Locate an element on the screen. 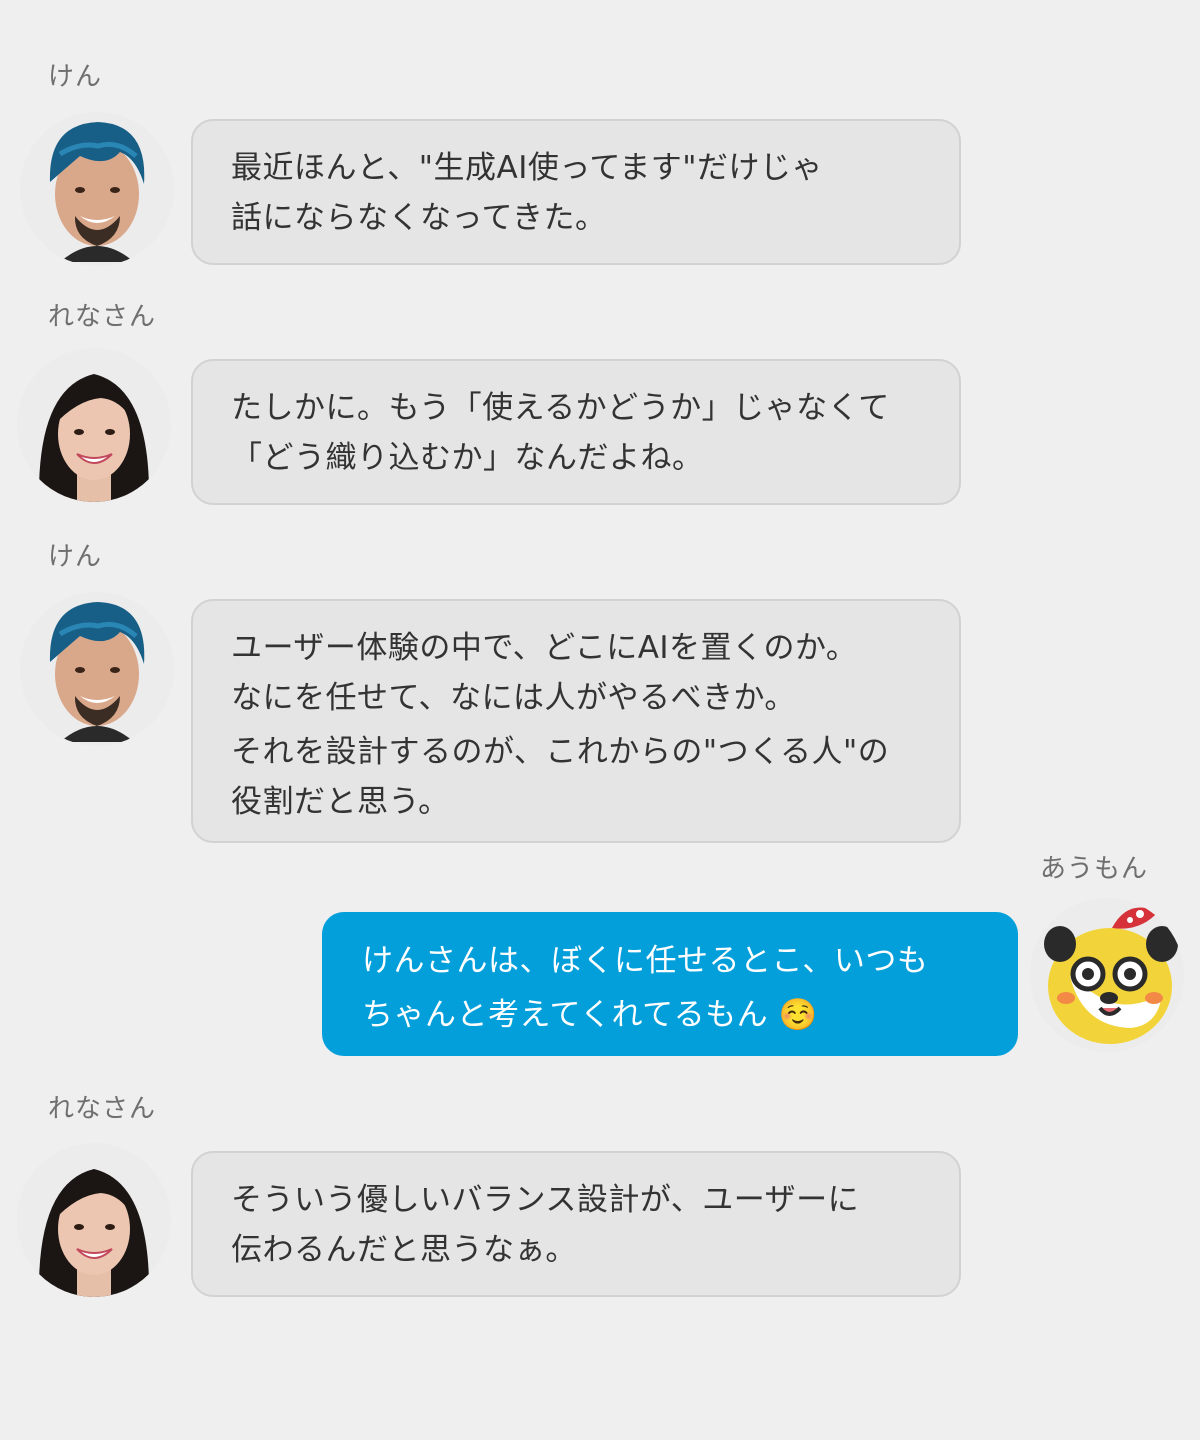 The image size is (1200, 1440). message-text-line: ちゃんと考えてくれてるもん ☺️ is located at coordinates (590, 1015).